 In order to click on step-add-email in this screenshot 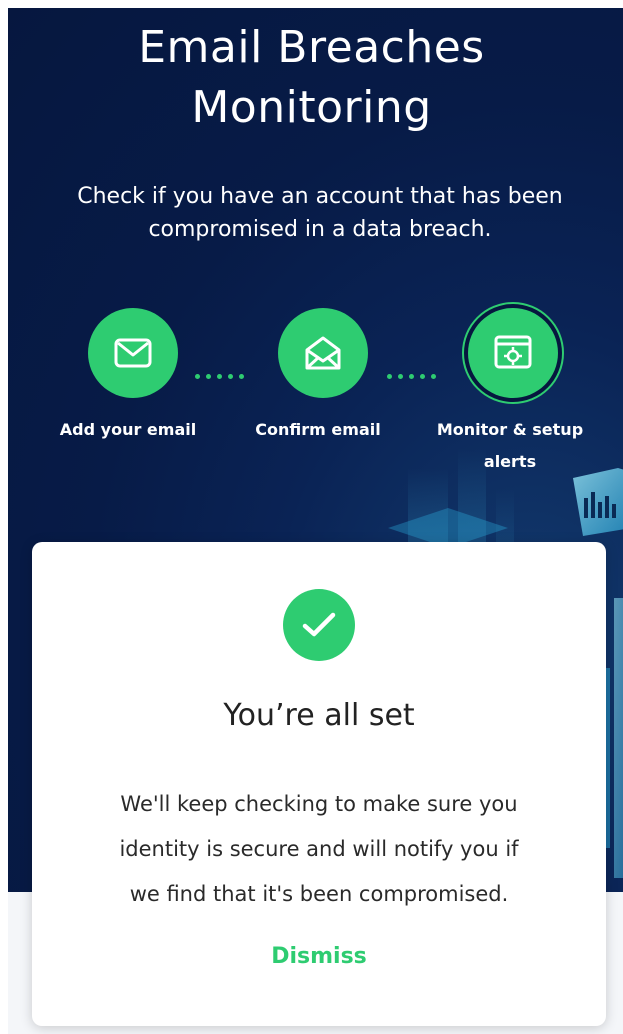, I will do `click(133, 353)`.